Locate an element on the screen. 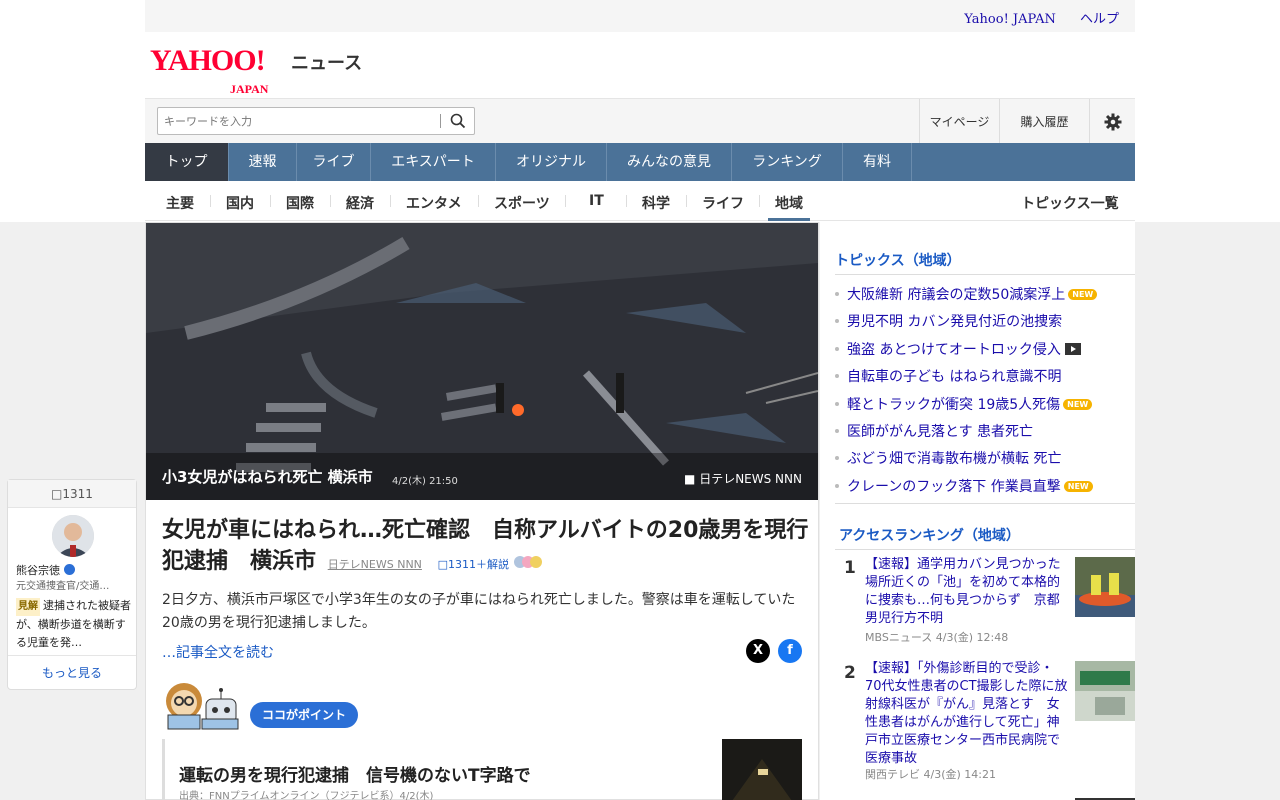 Image resolution: width=1280 pixels, height=800 pixels. nav-opinions: みんなの意見 is located at coordinates (669, 162).